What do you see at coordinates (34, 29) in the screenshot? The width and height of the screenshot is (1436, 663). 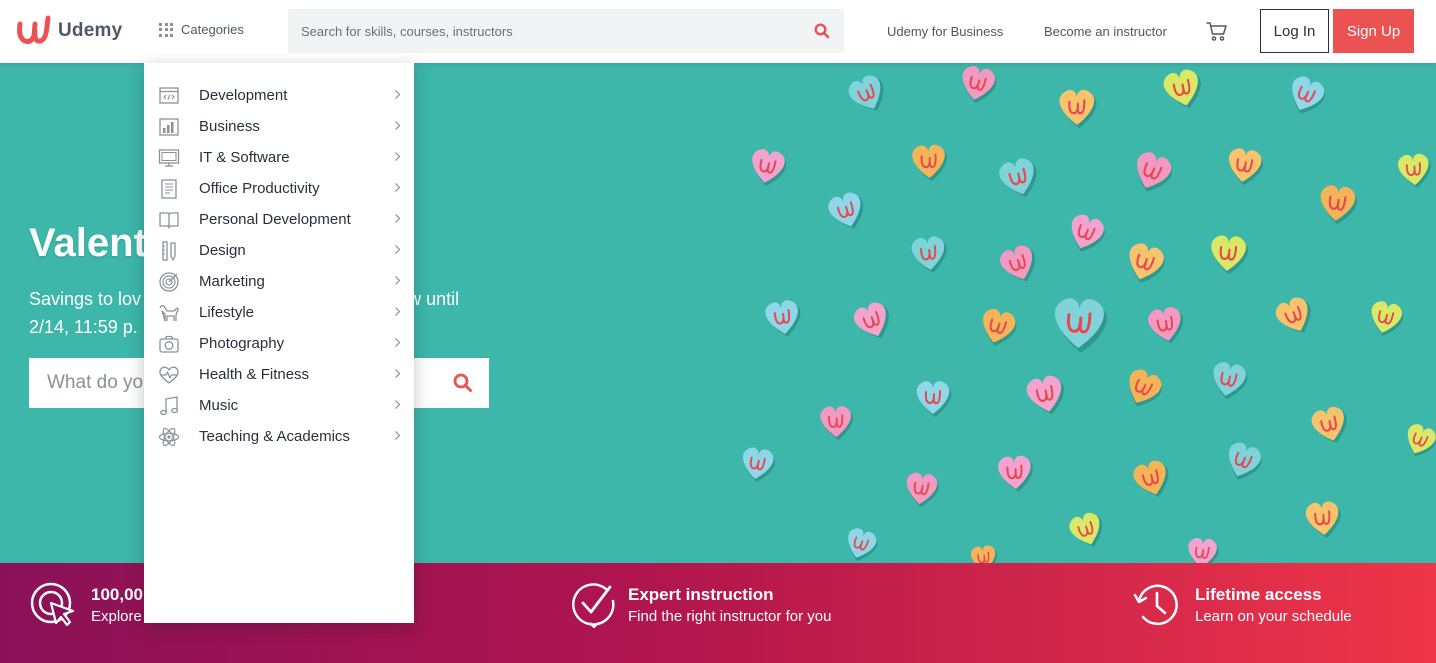 I see `udemy-logo-icon` at bounding box center [34, 29].